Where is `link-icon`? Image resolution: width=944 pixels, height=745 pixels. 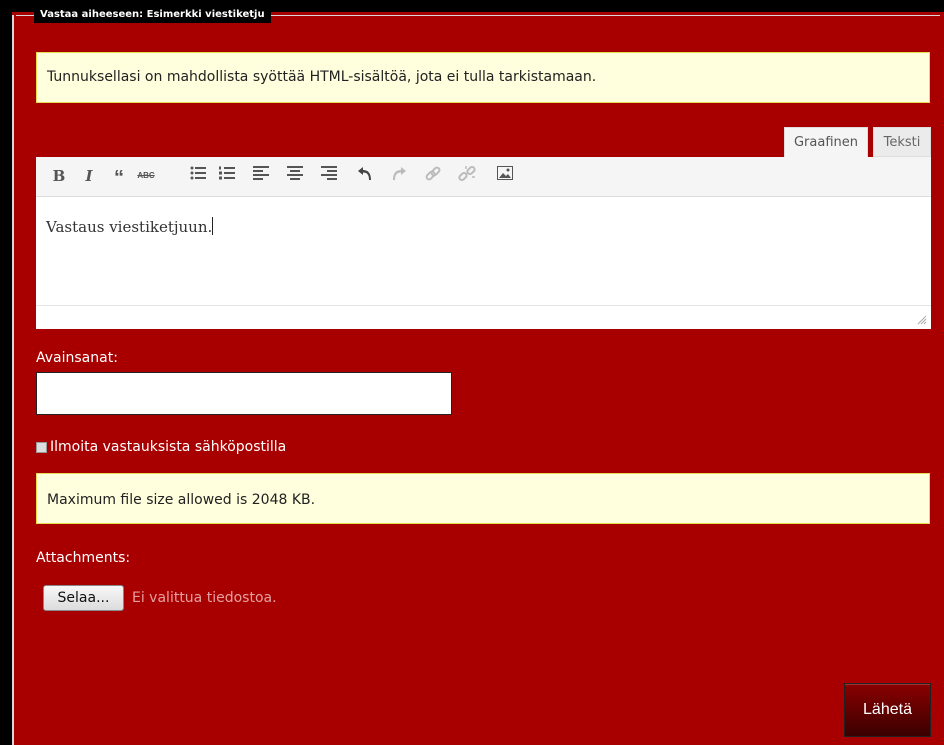
link-icon is located at coordinates (433, 176).